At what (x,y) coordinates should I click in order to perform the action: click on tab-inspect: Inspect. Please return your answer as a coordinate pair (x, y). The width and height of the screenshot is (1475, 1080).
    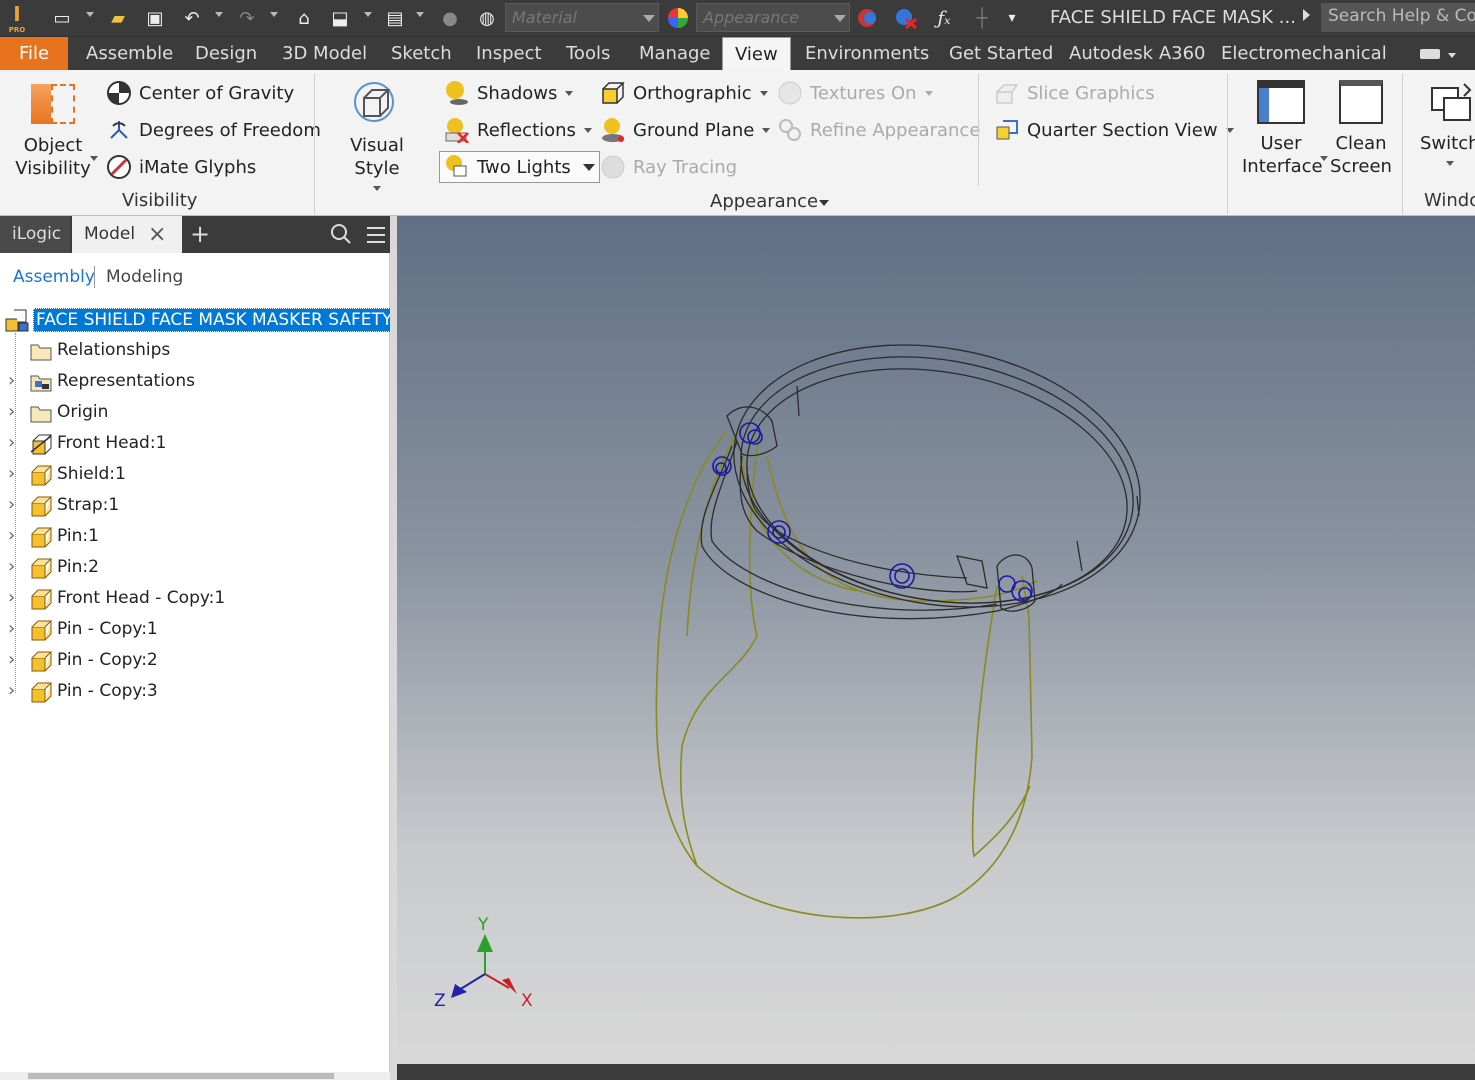
    Looking at the image, I should click on (509, 54).